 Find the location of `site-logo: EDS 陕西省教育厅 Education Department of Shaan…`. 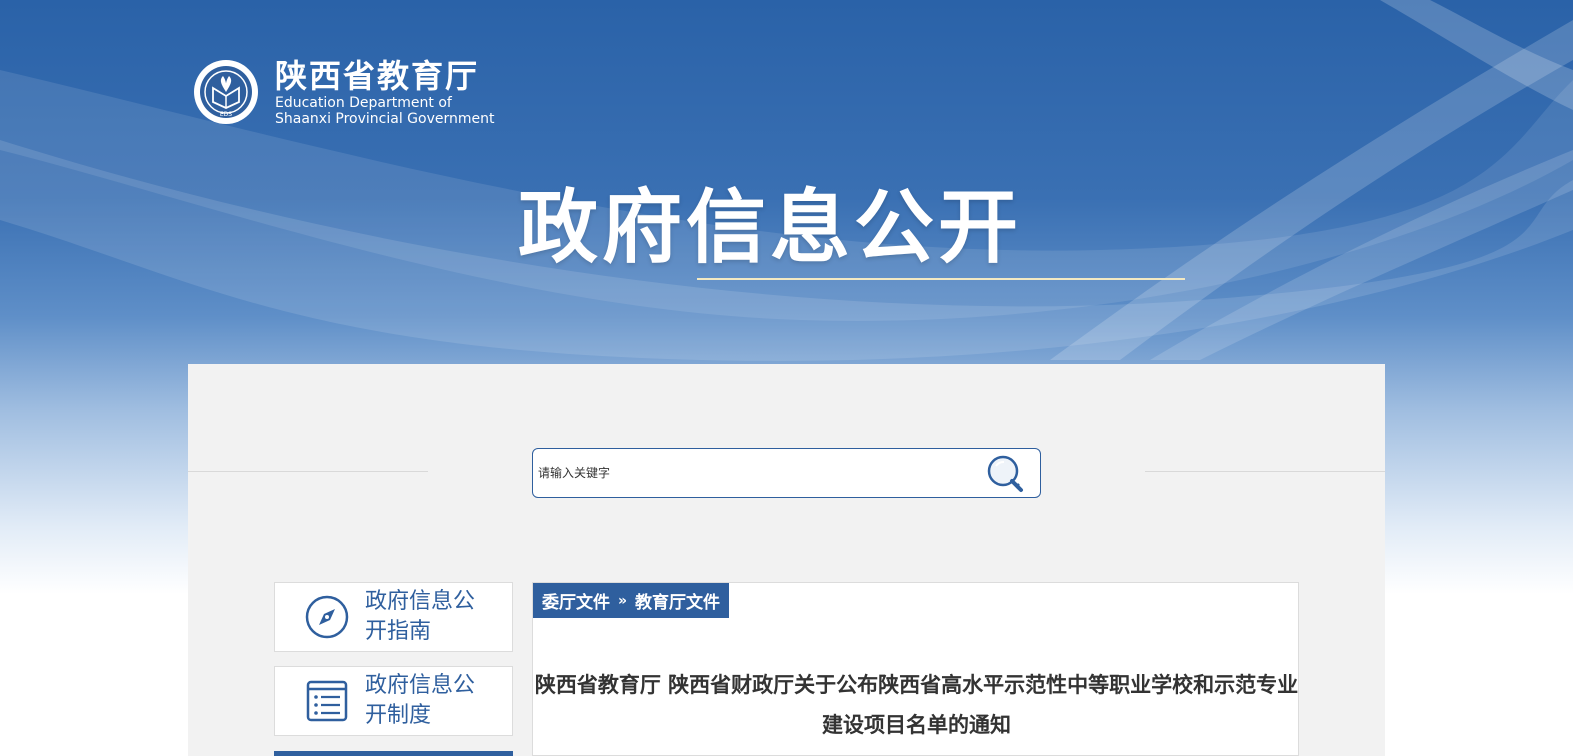

site-logo: EDS 陕西省教育厅 Education Department of Shaan… is located at coordinates (344, 92).